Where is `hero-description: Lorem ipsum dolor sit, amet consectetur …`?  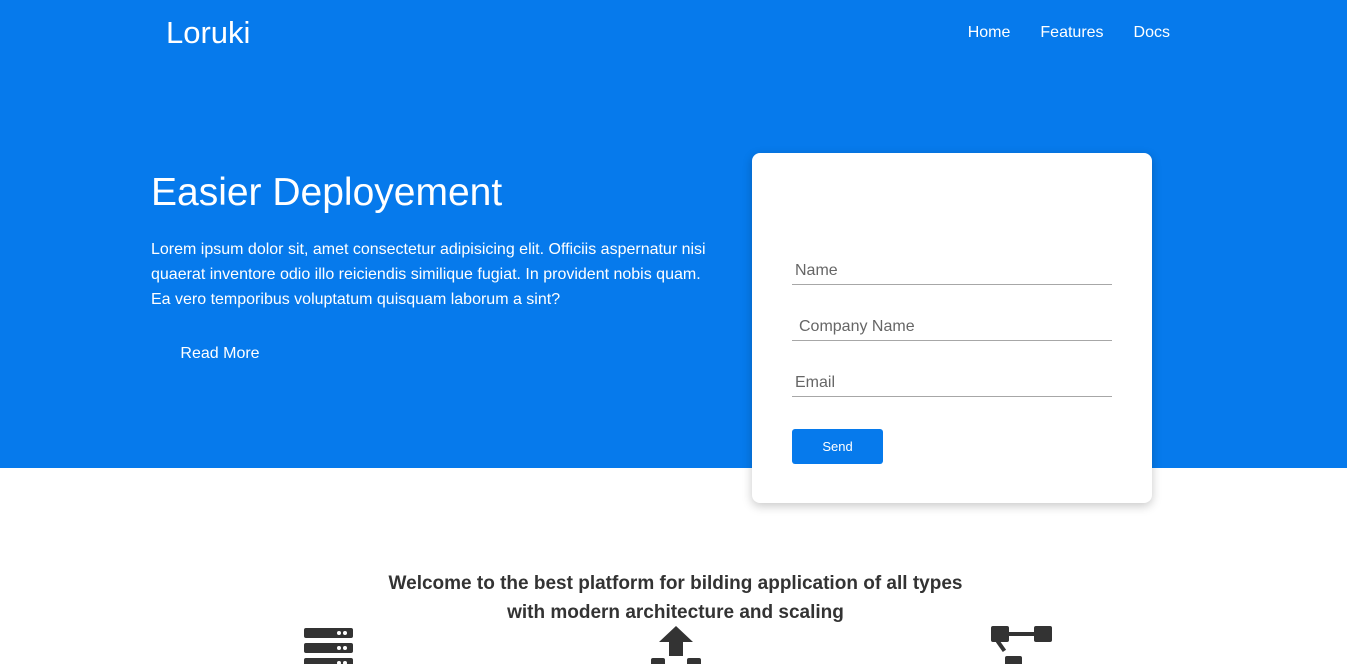
hero-description: Lorem ipsum dolor sit, amet consectetur … is located at coordinates (428, 274).